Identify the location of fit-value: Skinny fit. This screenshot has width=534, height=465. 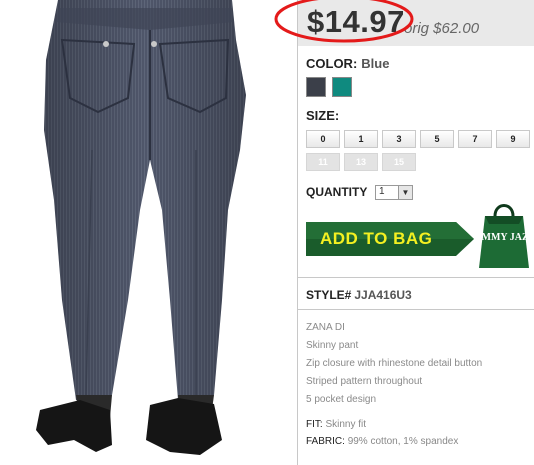
(346, 424).